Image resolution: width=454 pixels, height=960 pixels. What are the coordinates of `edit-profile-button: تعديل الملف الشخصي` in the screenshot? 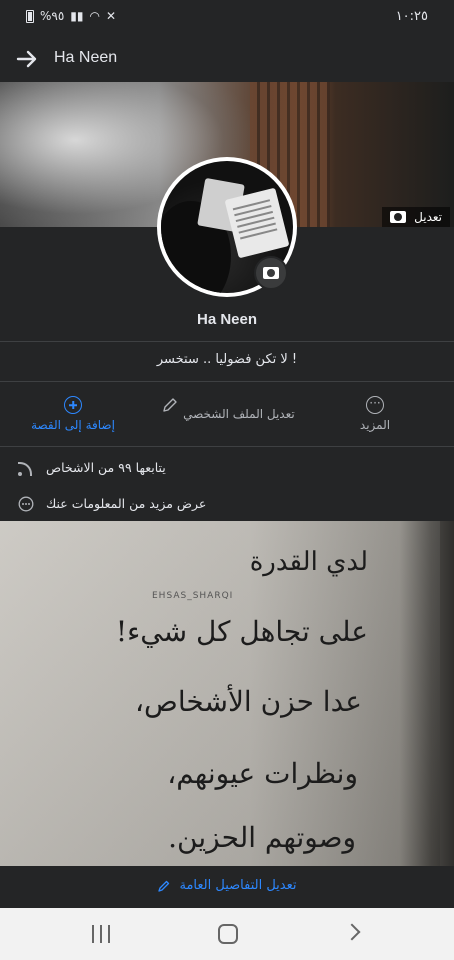 It's located at (228, 408).